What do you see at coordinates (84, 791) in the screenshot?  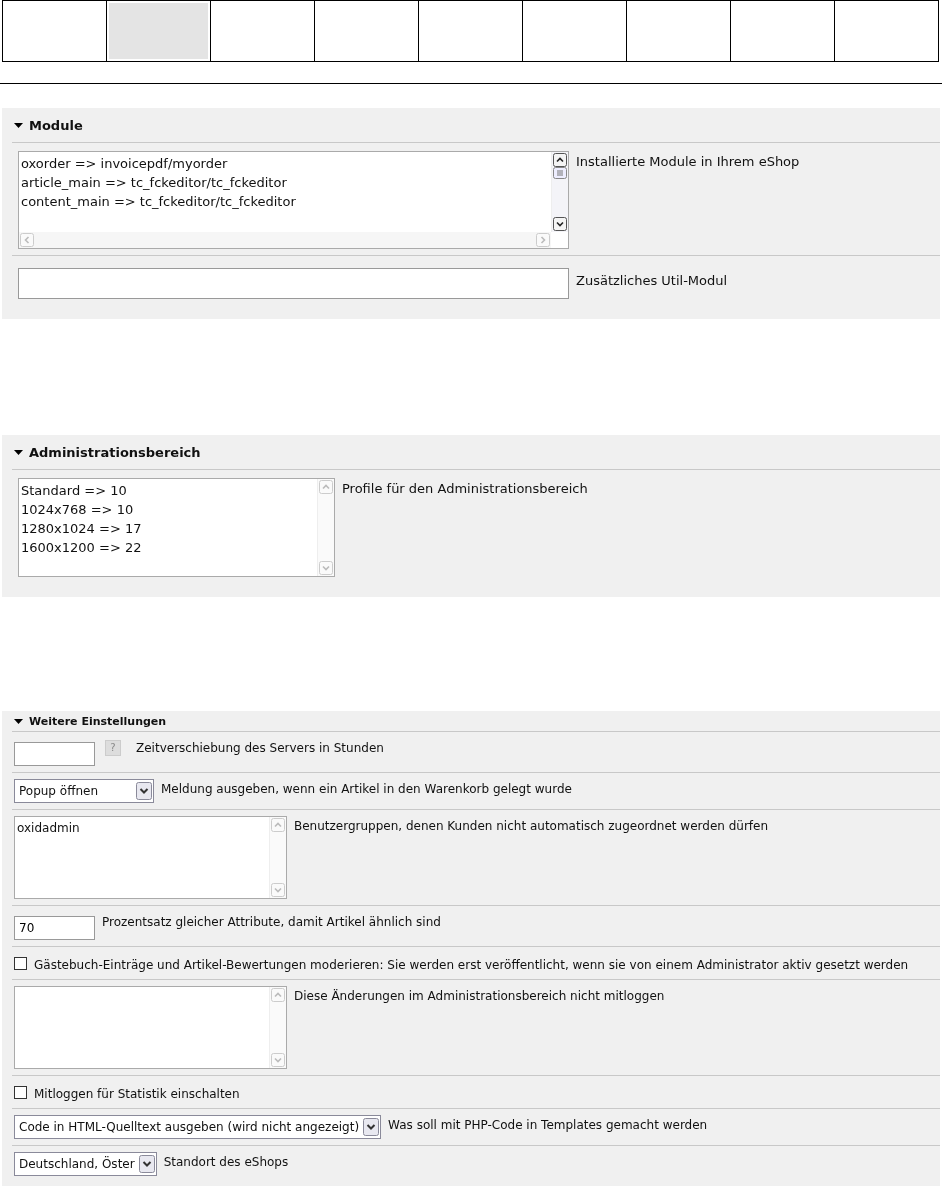 I see `dropdown: Popup öffnen` at bounding box center [84, 791].